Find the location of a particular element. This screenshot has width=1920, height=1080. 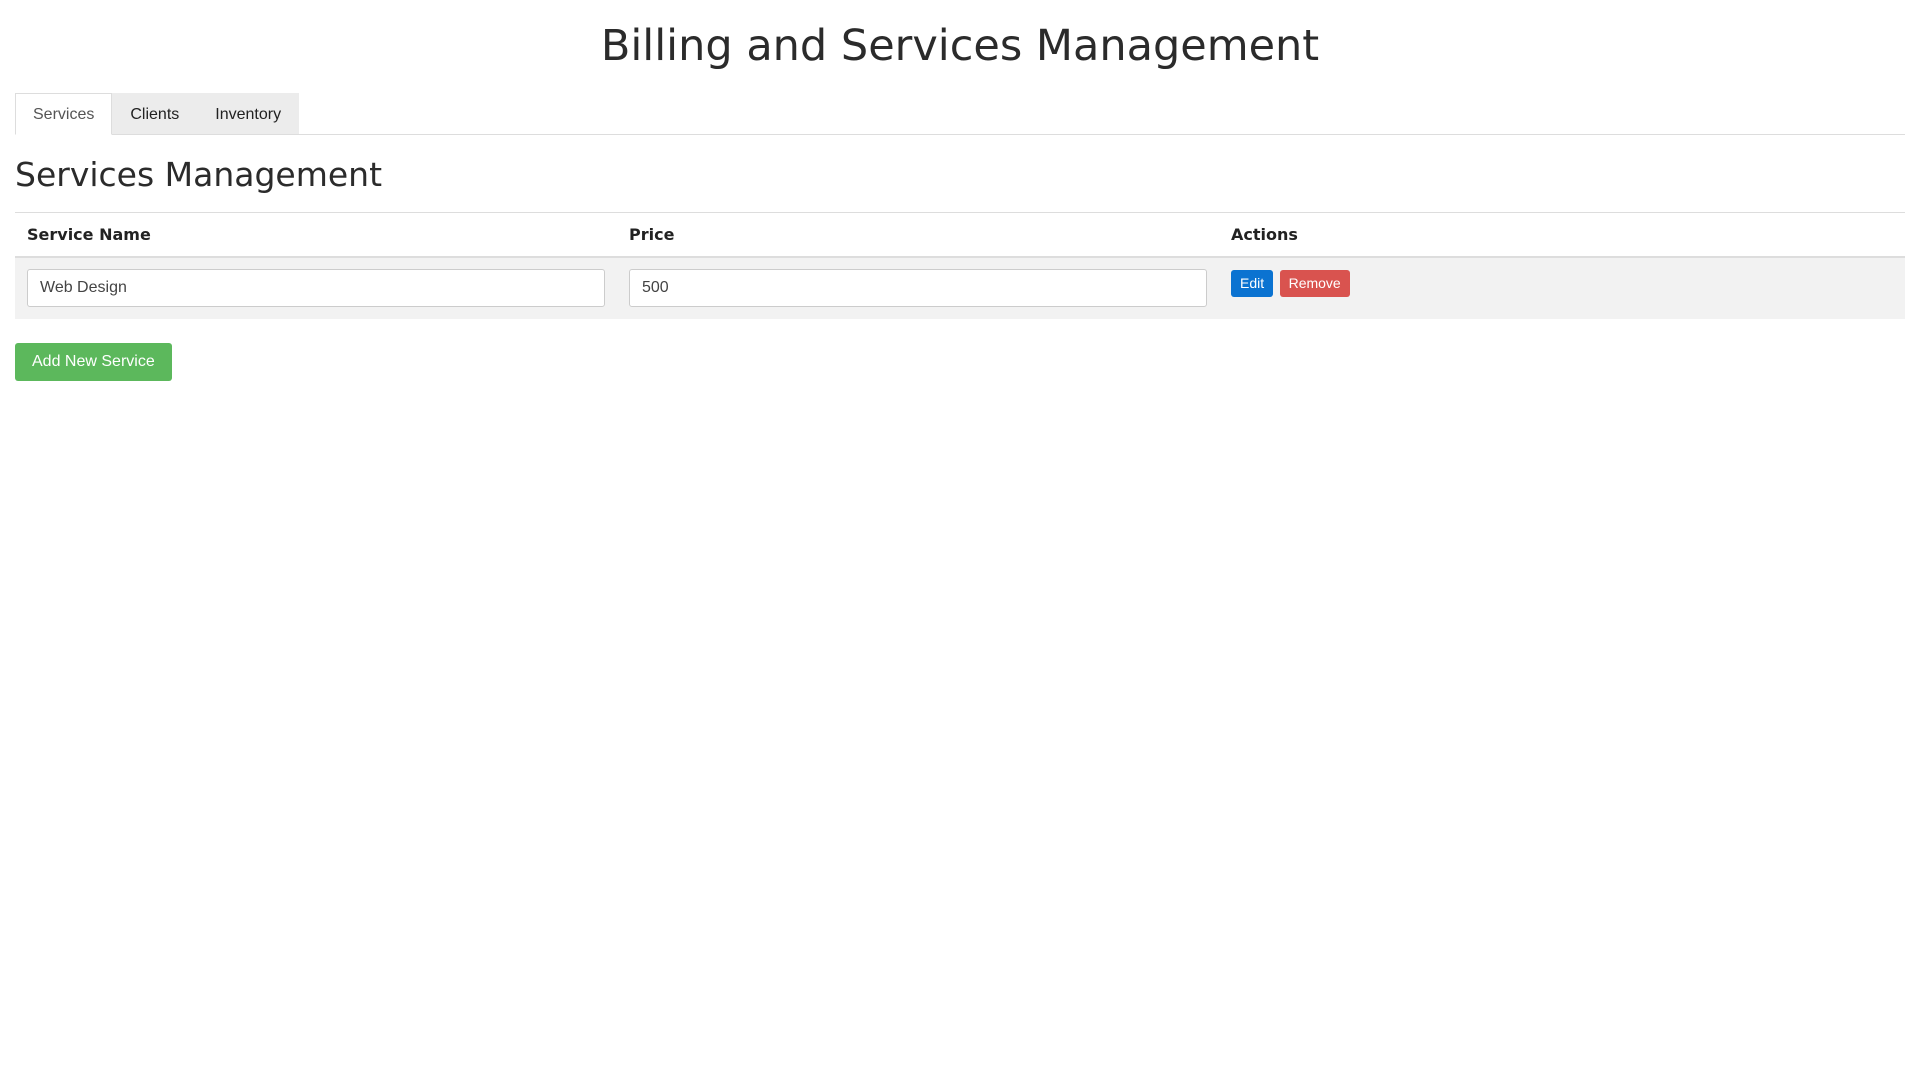

table-header-row: Service Name Price Actions is located at coordinates (960, 235).